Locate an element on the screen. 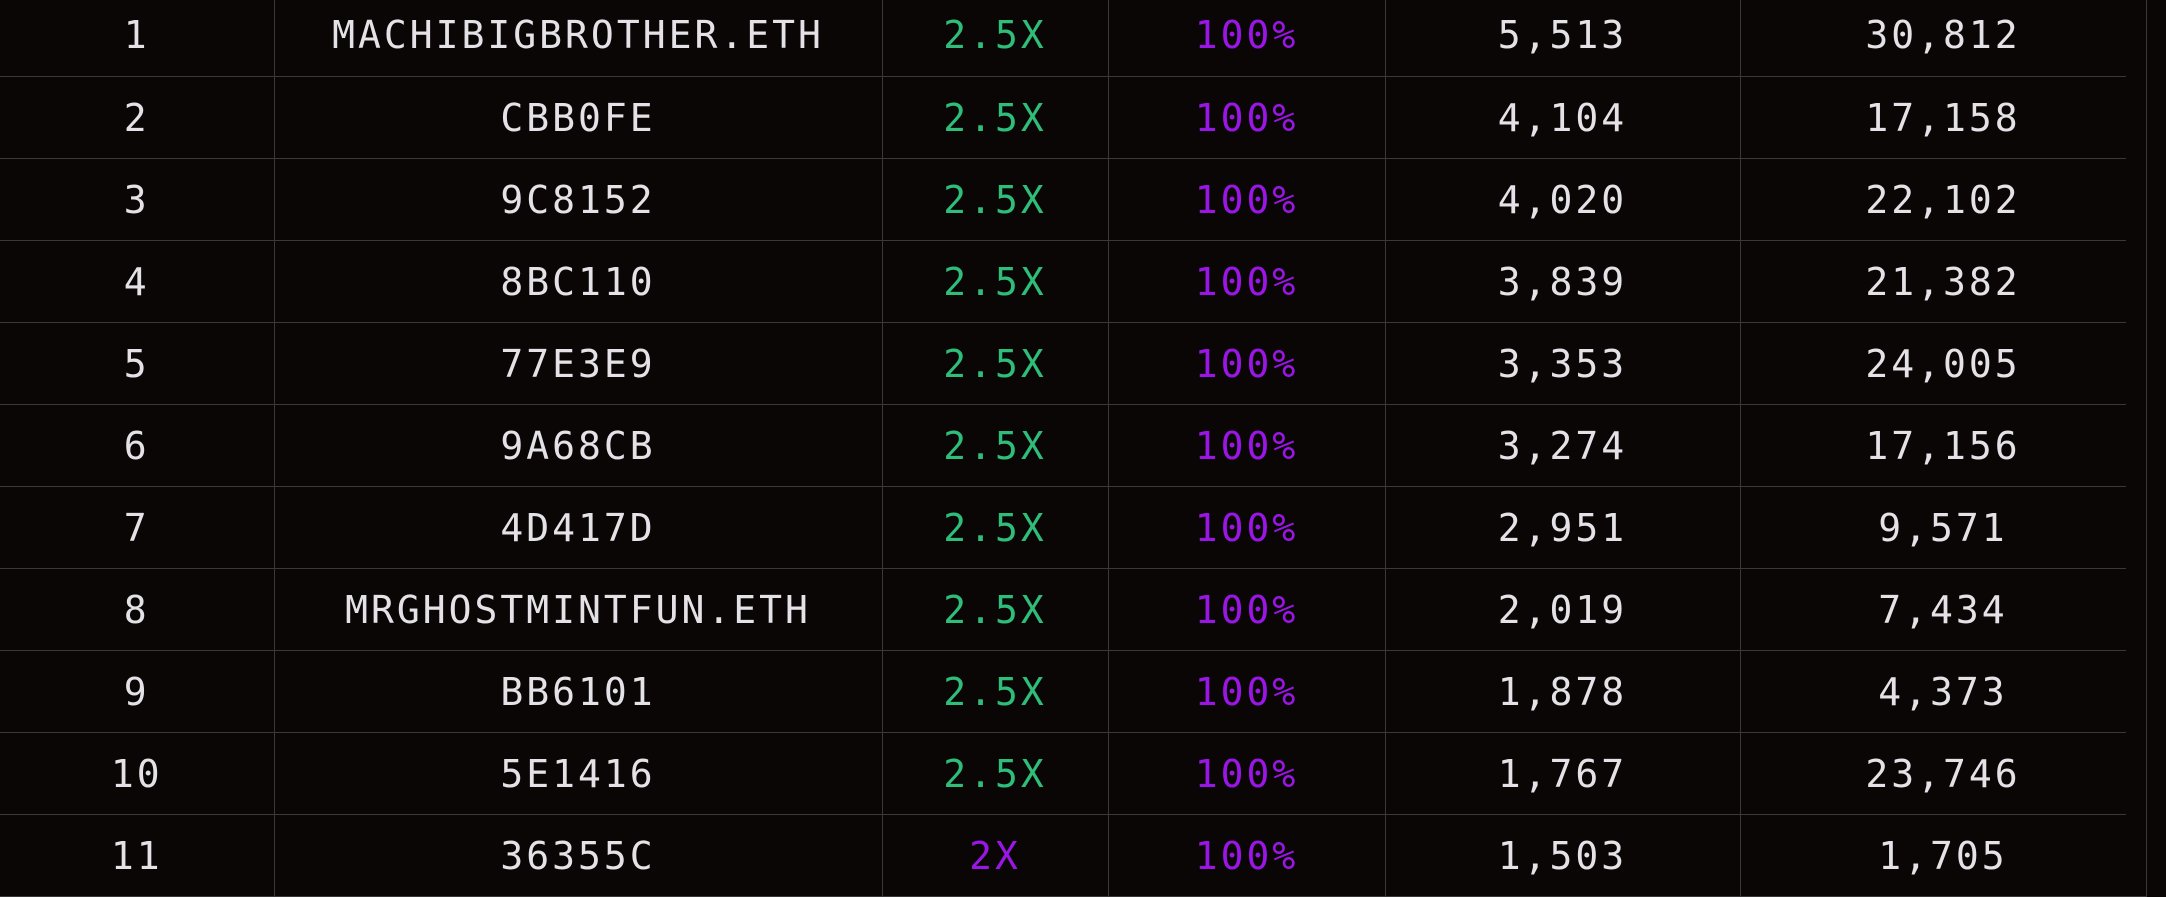 The height and width of the screenshot is (897, 2166). wallet-name-cell: 36355C is located at coordinates (578, 855).